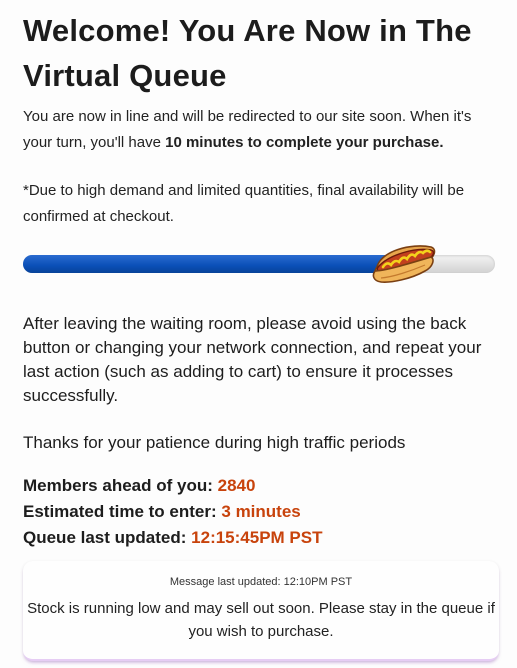  Describe the element at coordinates (118, 485) in the screenshot. I see `members-ahead-label: Members ahead of you:` at that location.